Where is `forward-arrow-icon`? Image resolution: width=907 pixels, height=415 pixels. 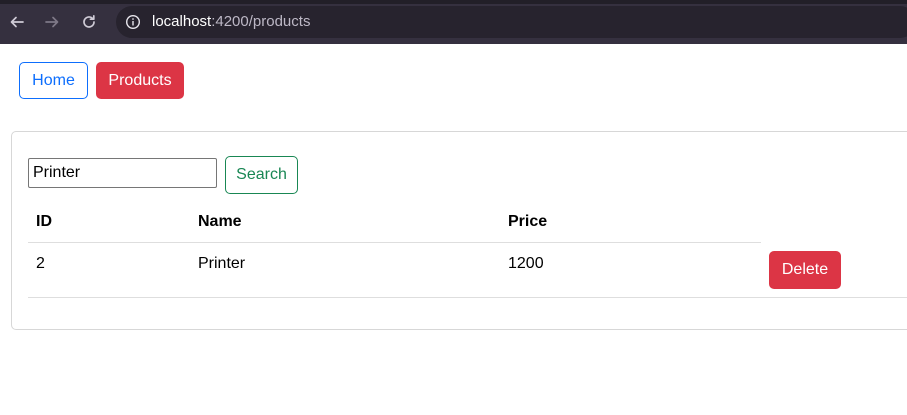
forward-arrow-icon is located at coordinates (52, 22).